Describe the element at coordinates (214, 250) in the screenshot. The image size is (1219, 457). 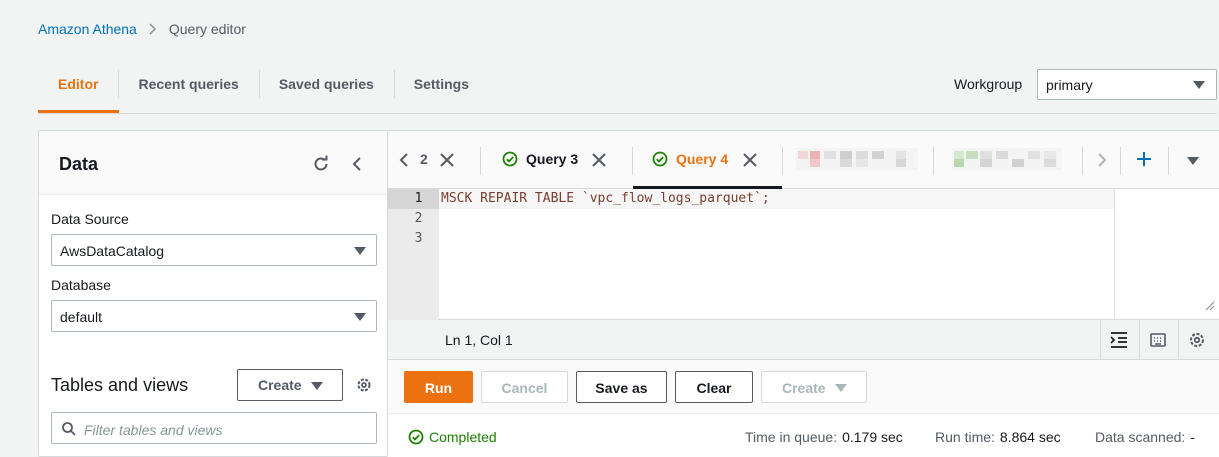
I see `data-source-select: AwsDataCatalog` at that location.